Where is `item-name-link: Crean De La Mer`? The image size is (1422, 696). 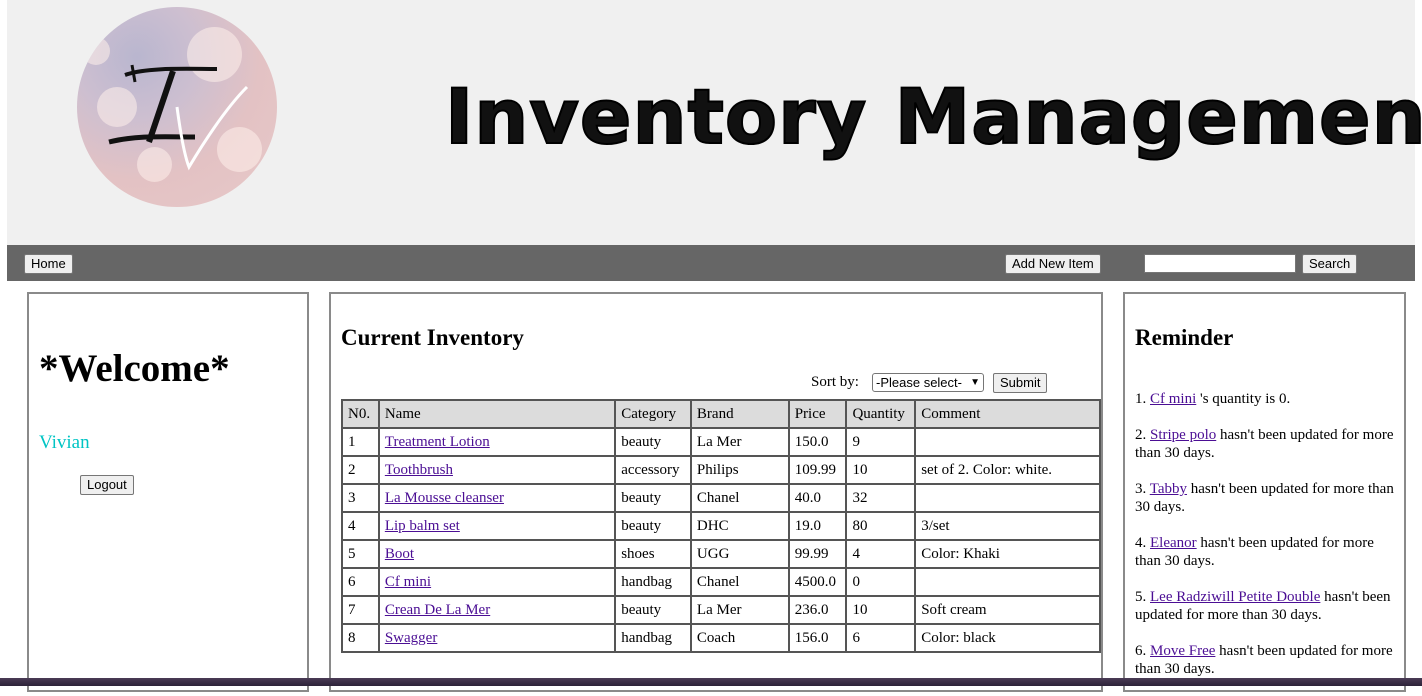
item-name-link: Crean De La Mer is located at coordinates (437, 610).